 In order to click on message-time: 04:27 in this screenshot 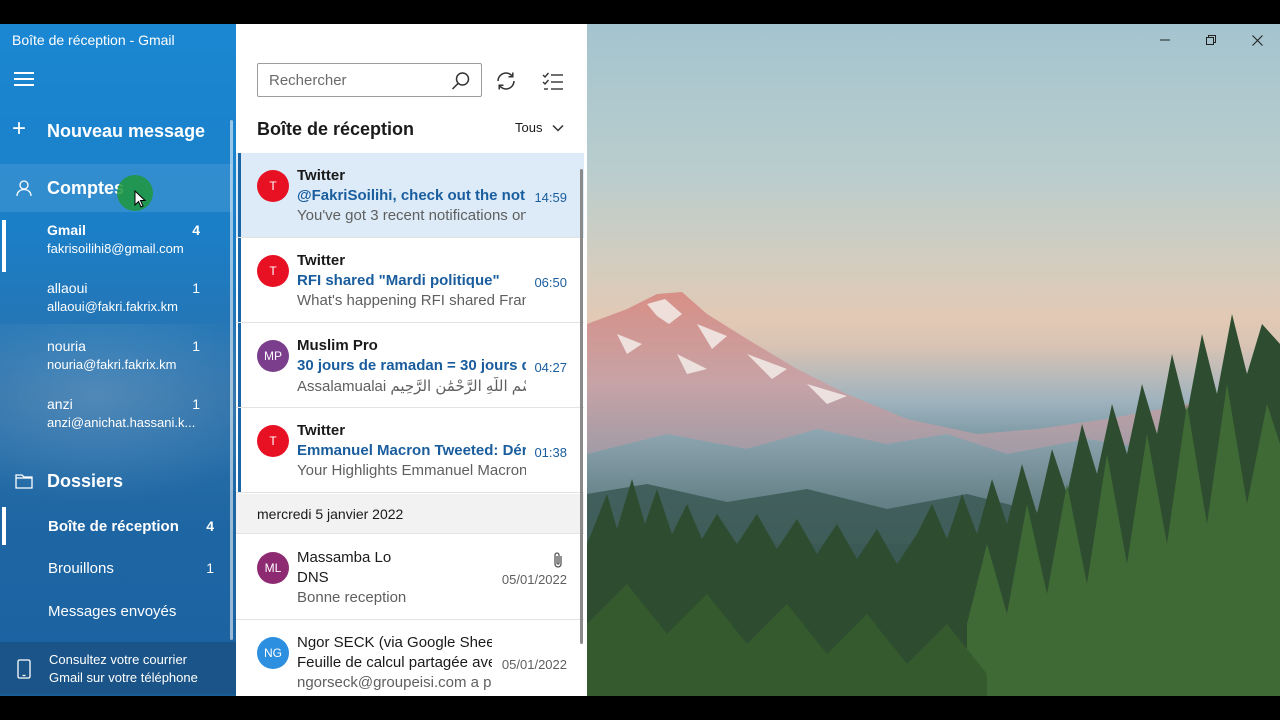, I will do `click(550, 367)`.